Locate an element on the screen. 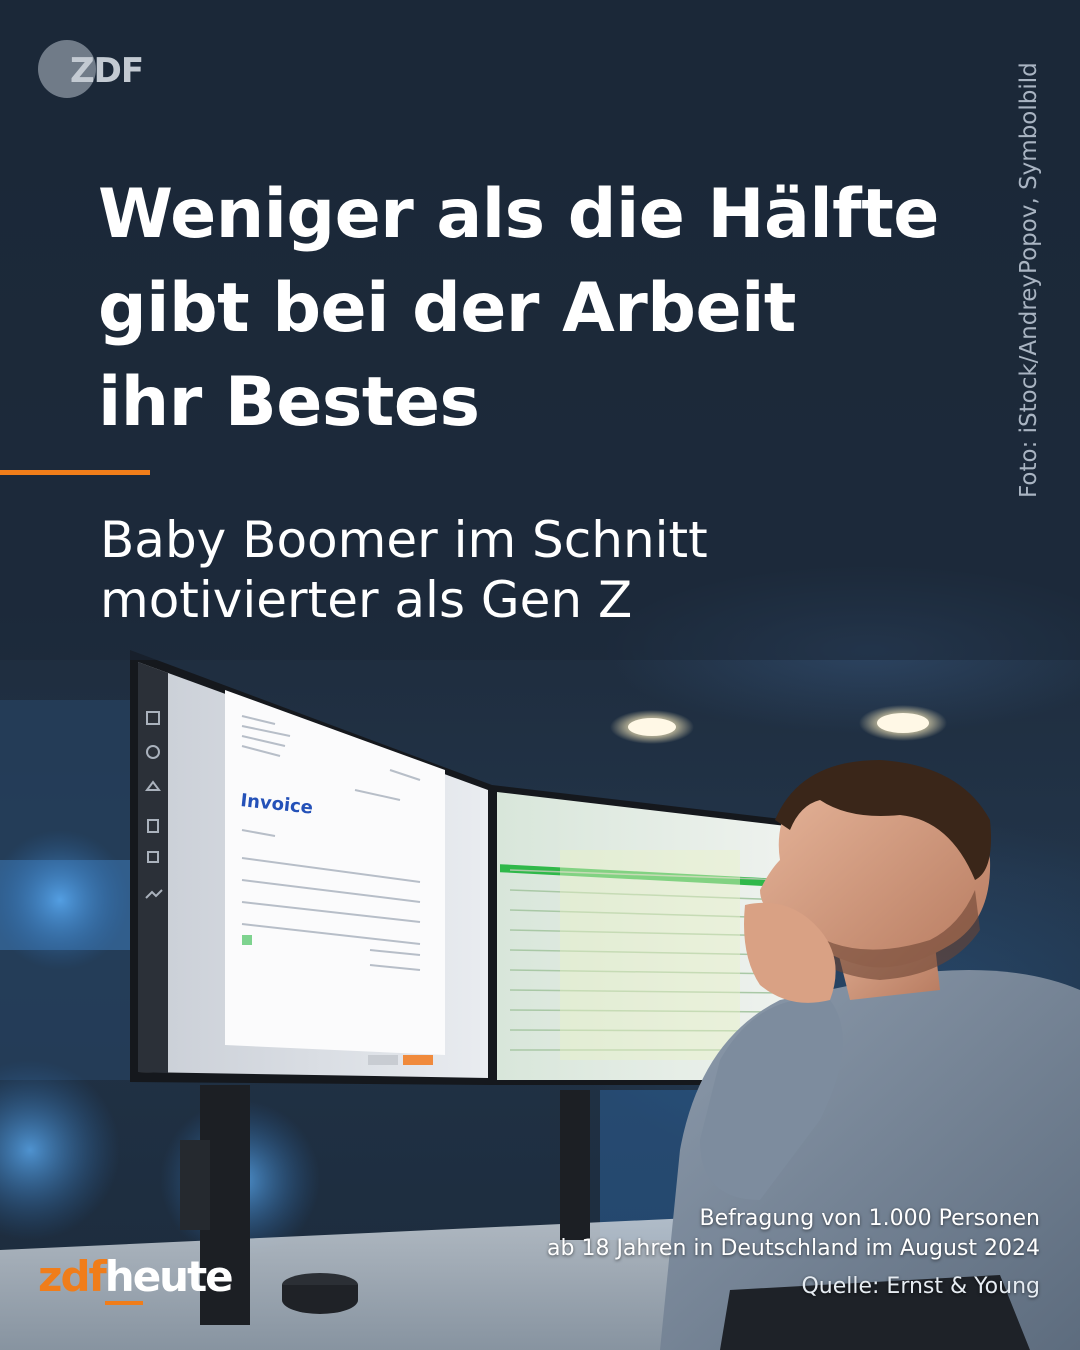 Image resolution: width=1080 pixels, height=1350 pixels. subheadline-line: motivierter als Gen Z is located at coordinates (366, 600).